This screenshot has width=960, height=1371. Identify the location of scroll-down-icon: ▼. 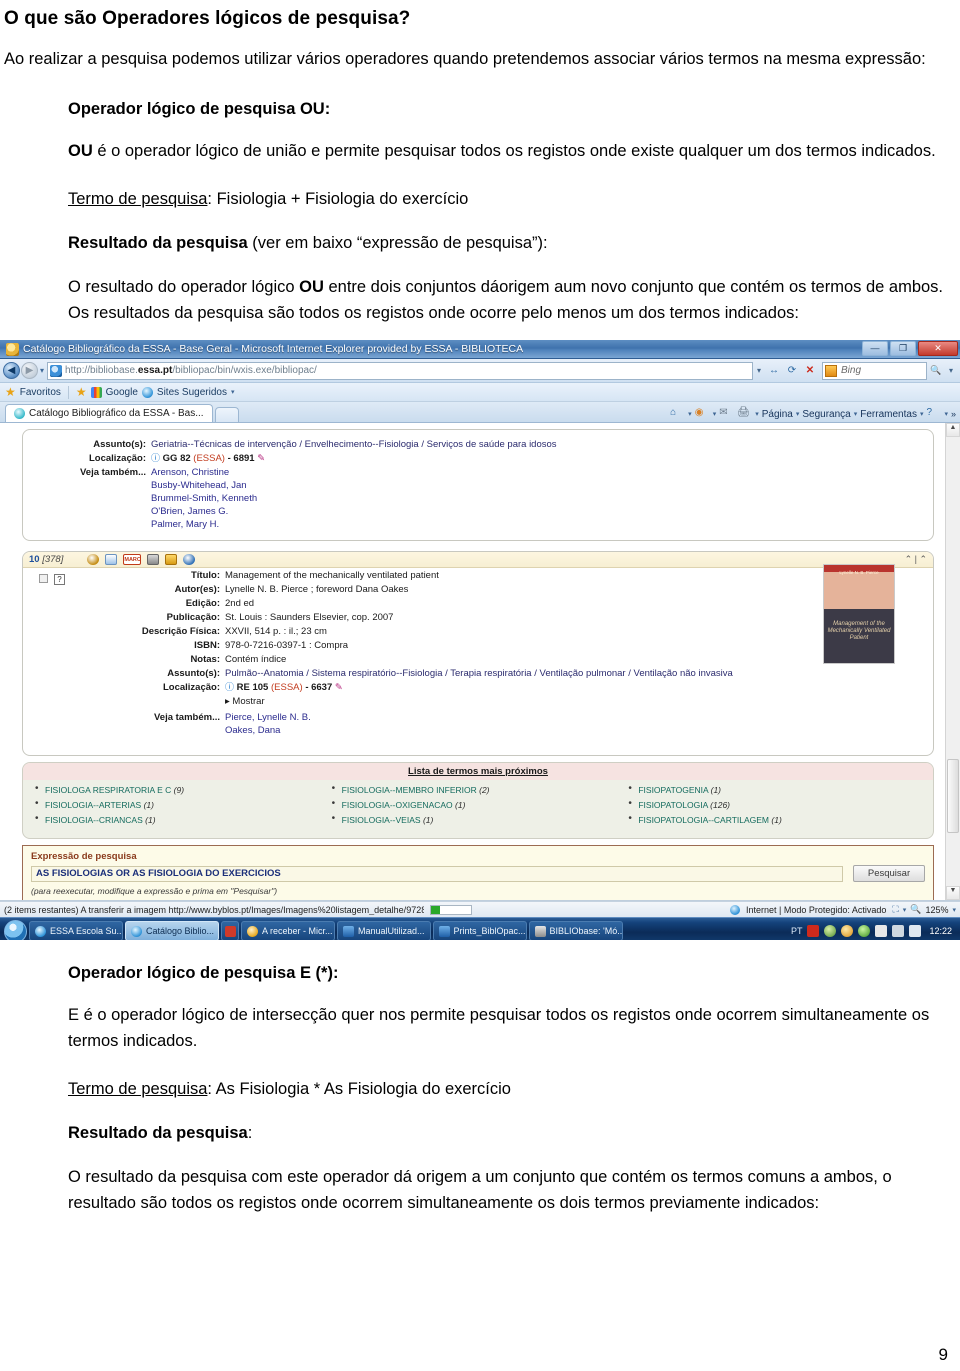
(953, 893).